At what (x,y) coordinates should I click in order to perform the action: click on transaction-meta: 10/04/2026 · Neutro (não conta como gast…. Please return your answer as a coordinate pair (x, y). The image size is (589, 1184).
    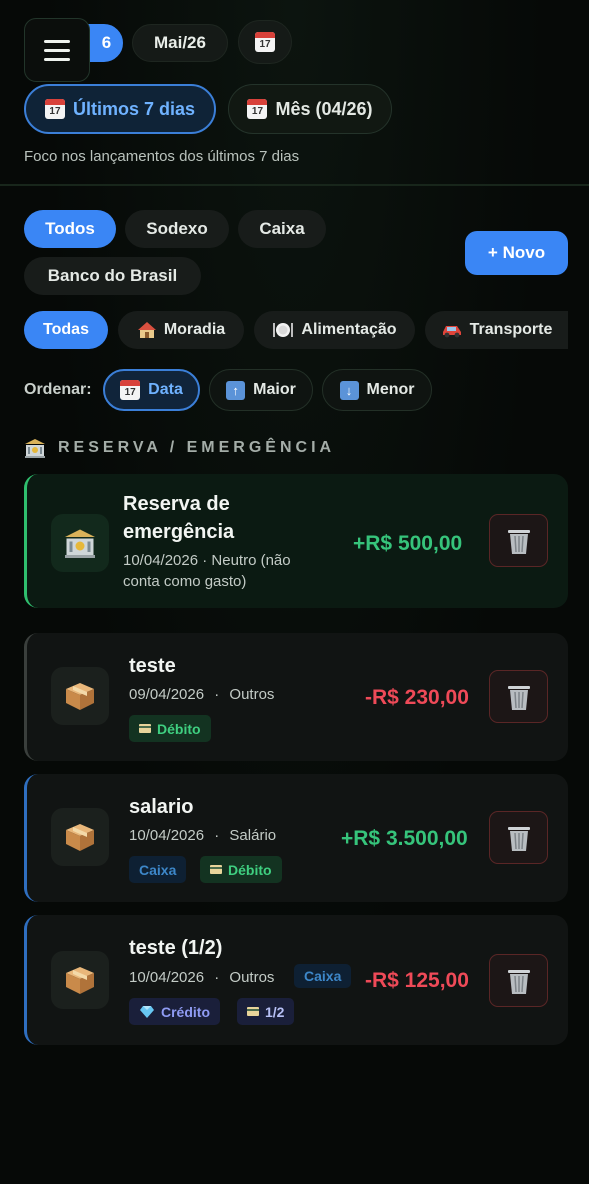
    Looking at the image, I should click on (207, 571).